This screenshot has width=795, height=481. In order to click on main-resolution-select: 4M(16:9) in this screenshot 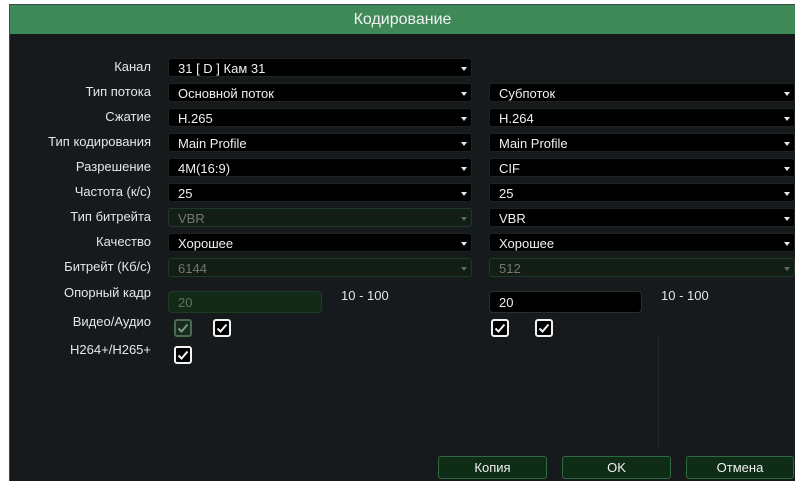, I will do `click(320, 167)`.